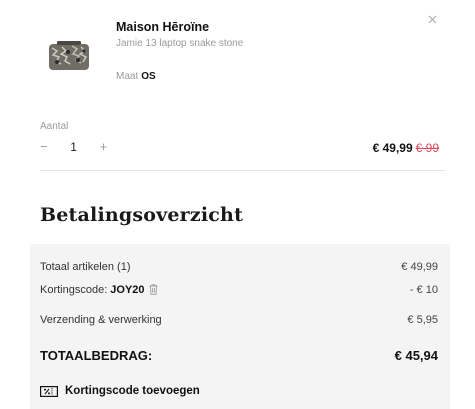  Describe the element at coordinates (148, 76) in the screenshot. I see `size-value: OS` at that location.